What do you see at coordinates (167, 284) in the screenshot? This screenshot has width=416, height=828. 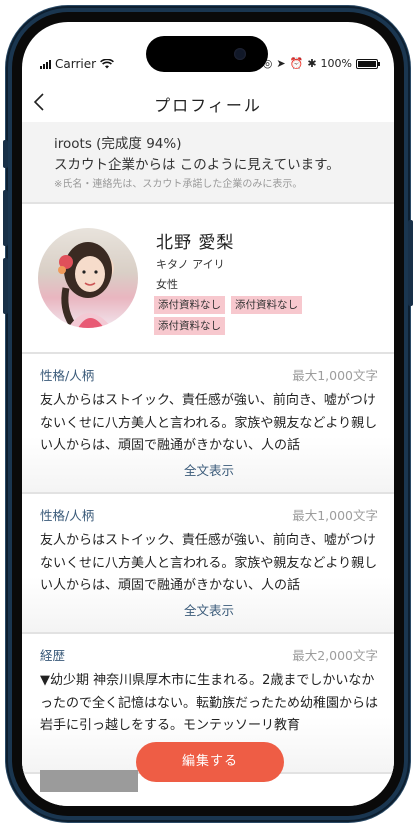 I see `profile-gender: 女性` at bounding box center [167, 284].